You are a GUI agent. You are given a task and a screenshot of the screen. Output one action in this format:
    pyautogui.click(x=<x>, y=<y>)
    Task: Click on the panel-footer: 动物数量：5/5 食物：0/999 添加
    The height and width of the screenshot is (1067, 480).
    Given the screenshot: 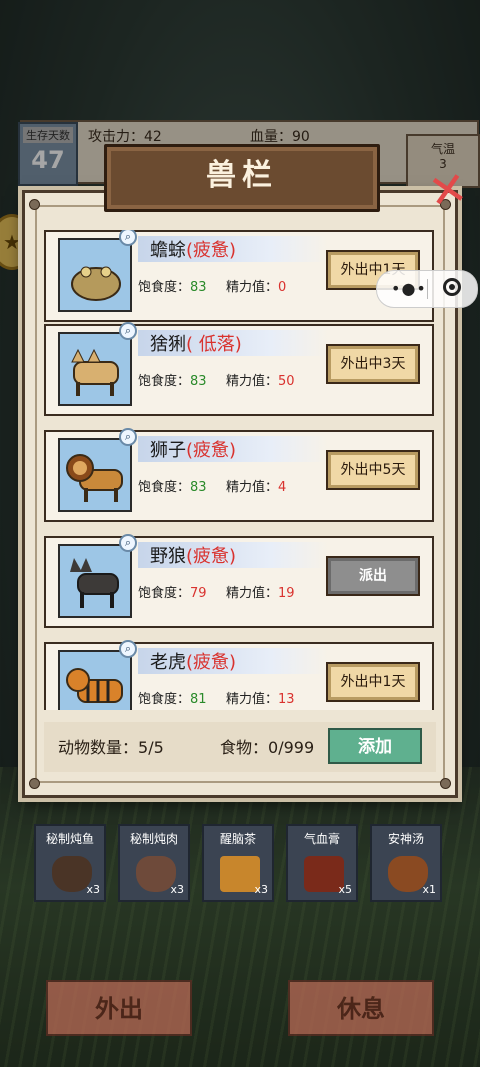 What is the action you would take?
    pyautogui.click(x=240, y=747)
    